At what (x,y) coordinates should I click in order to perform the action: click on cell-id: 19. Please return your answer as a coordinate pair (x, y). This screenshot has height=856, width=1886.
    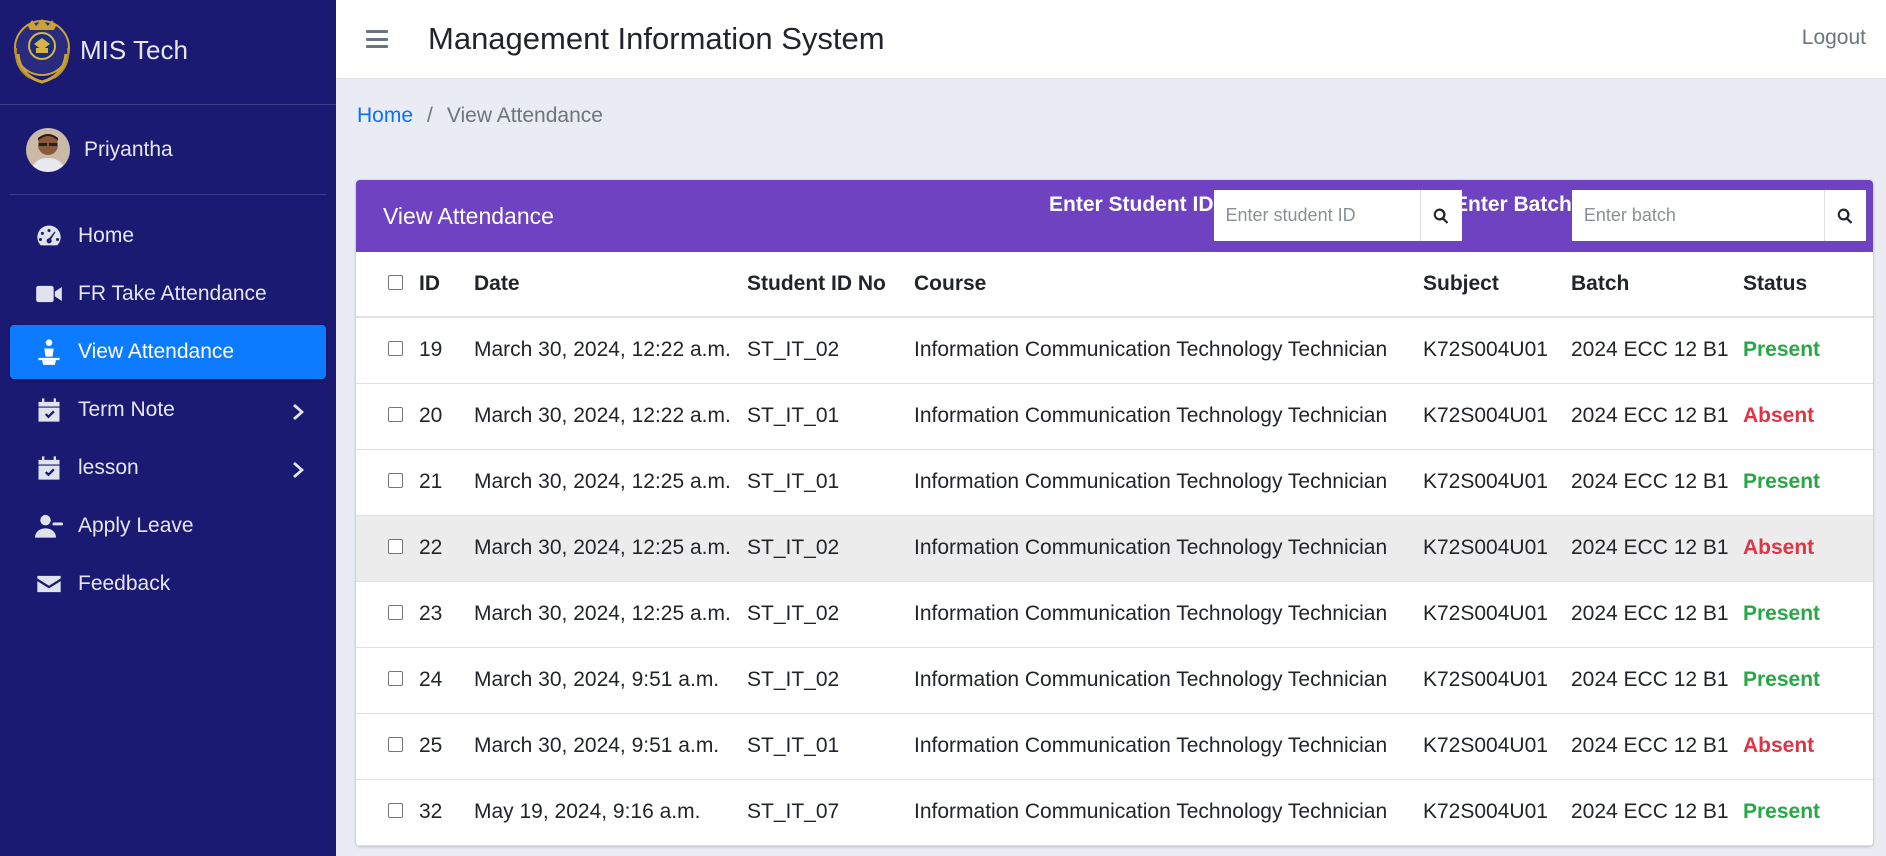
    Looking at the image, I should click on (446, 350).